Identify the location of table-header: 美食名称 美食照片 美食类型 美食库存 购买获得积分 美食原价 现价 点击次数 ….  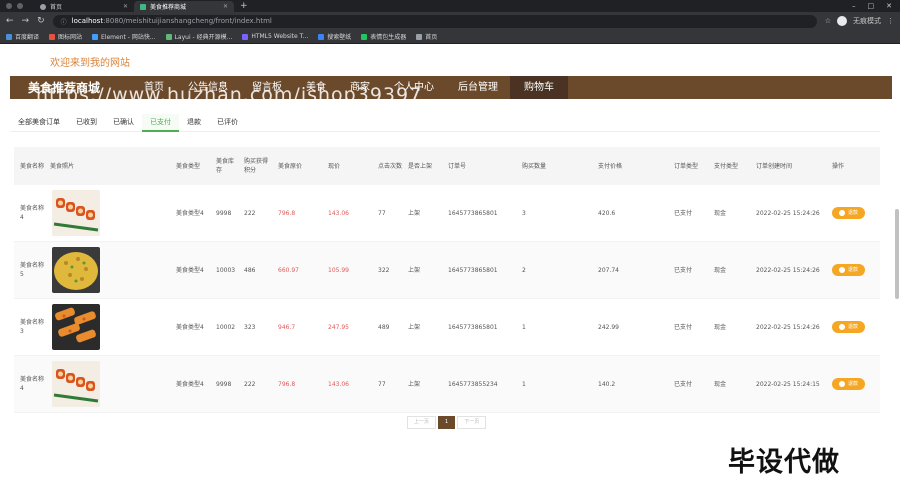
(447, 166).